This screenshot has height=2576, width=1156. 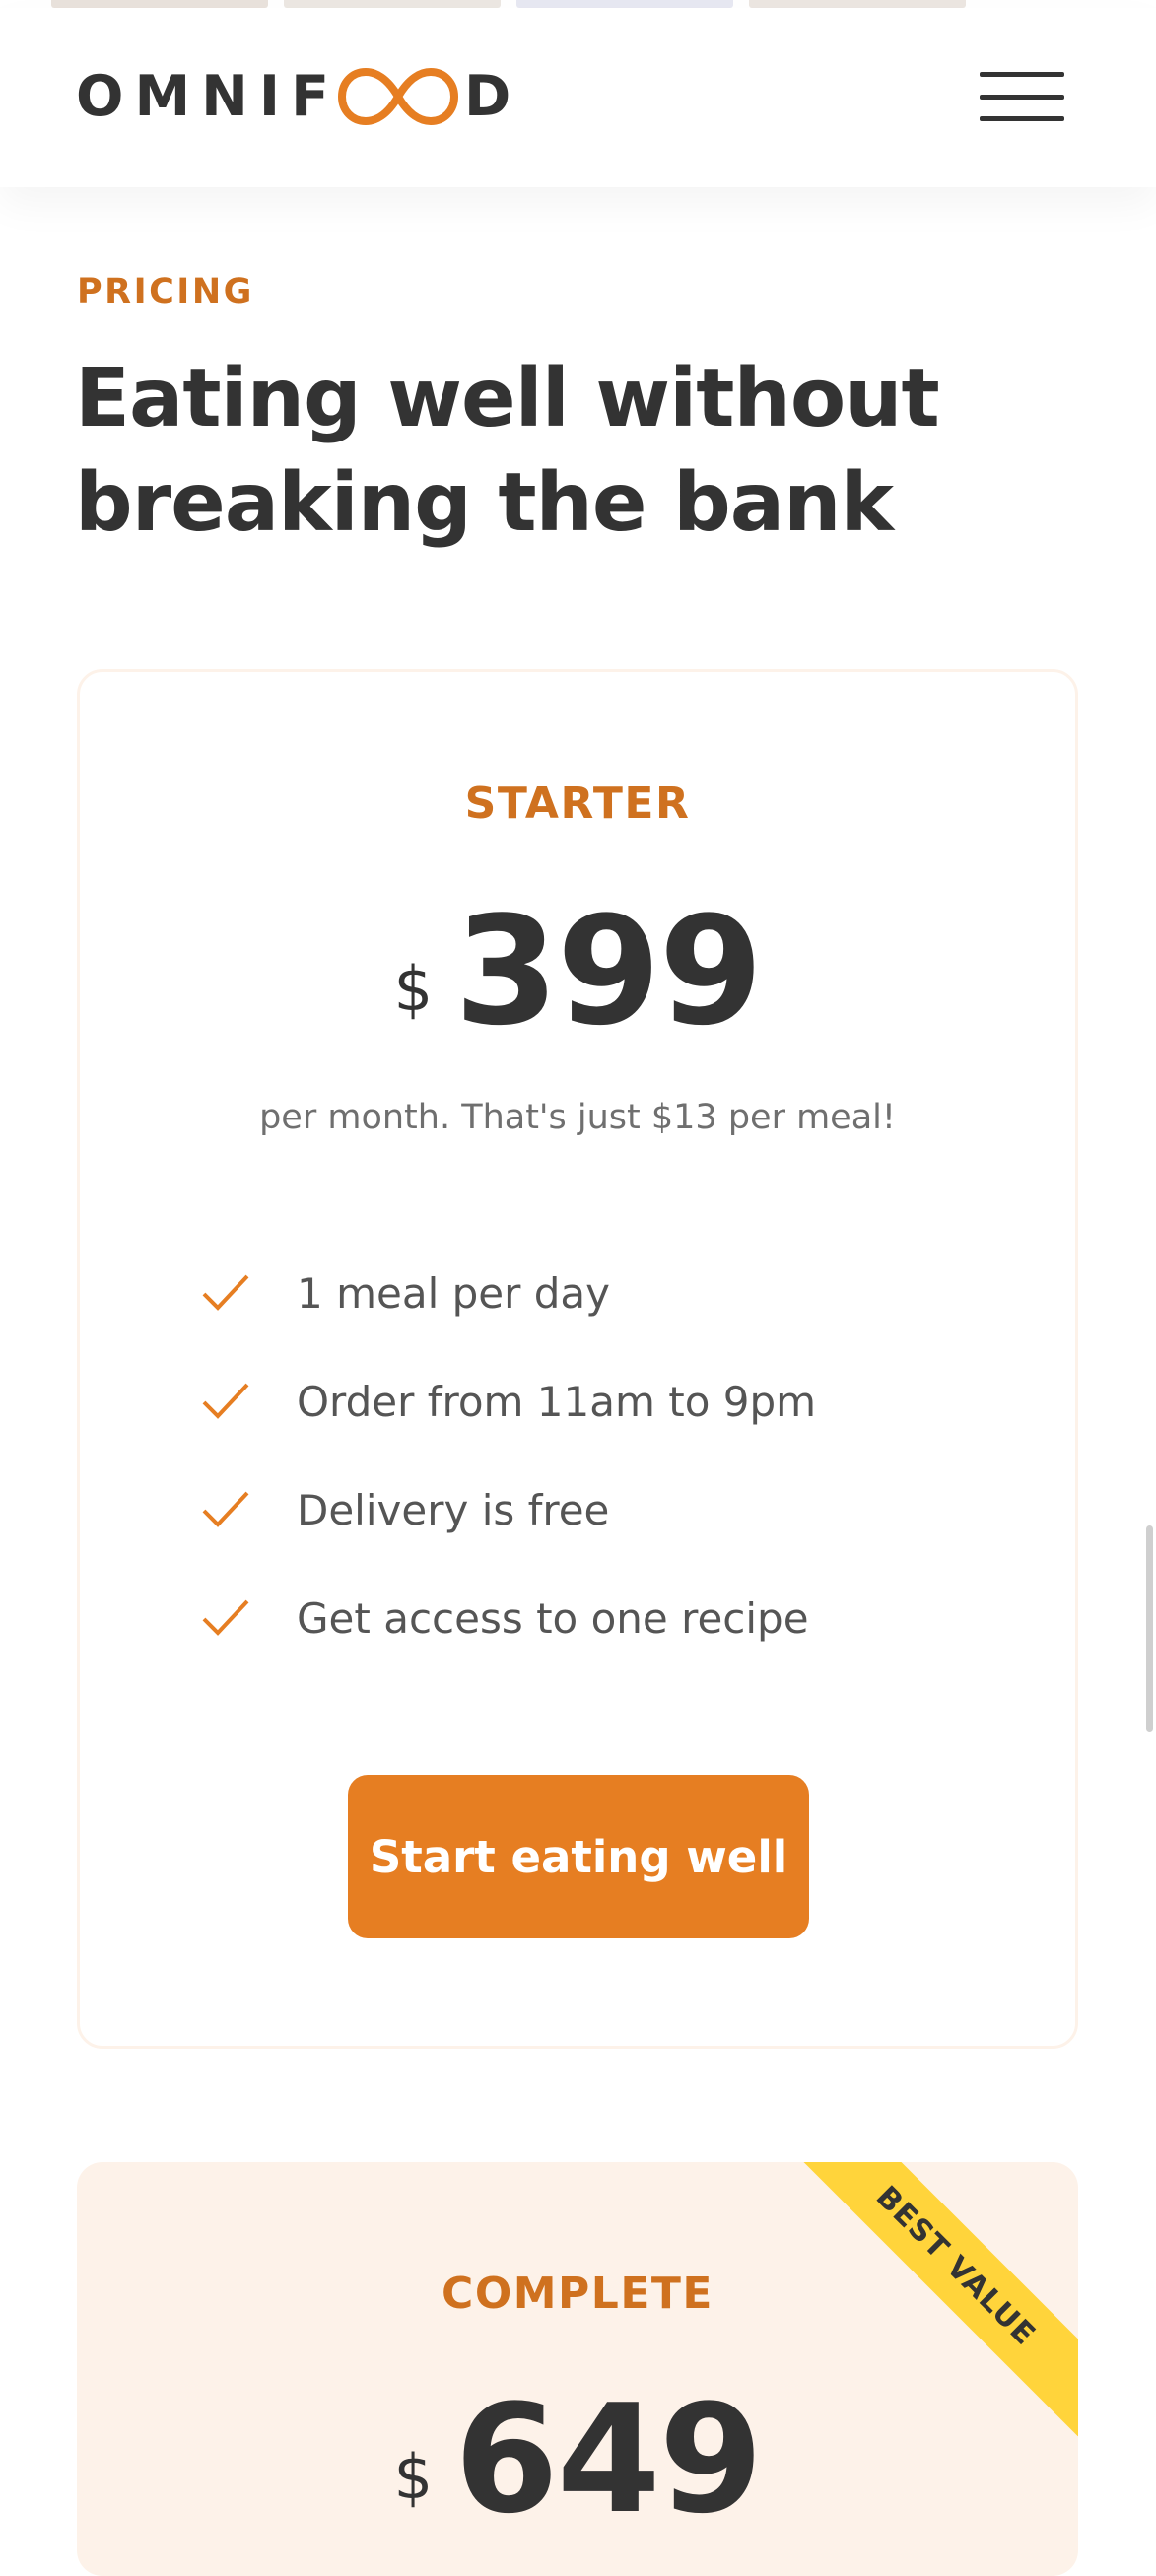 I want to click on site-header: OMNIF D, so click(x=578, y=97).